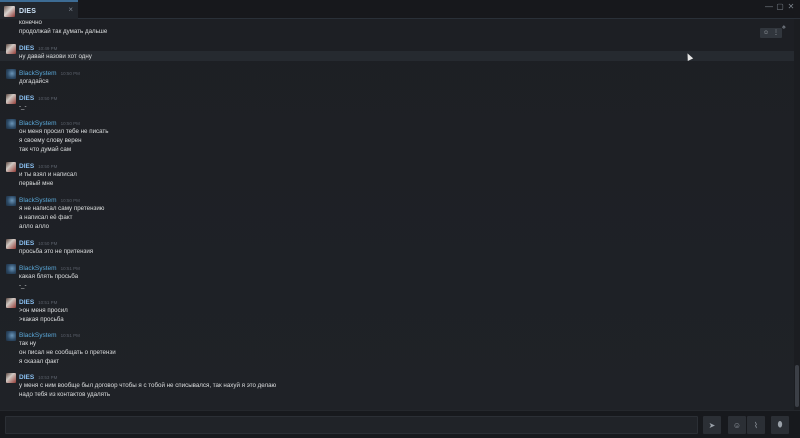 The image size is (800, 438). What do you see at coordinates (48, 377) in the screenshot?
I see `timestamp: 10:53 PM` at bounding box center [48, 377].